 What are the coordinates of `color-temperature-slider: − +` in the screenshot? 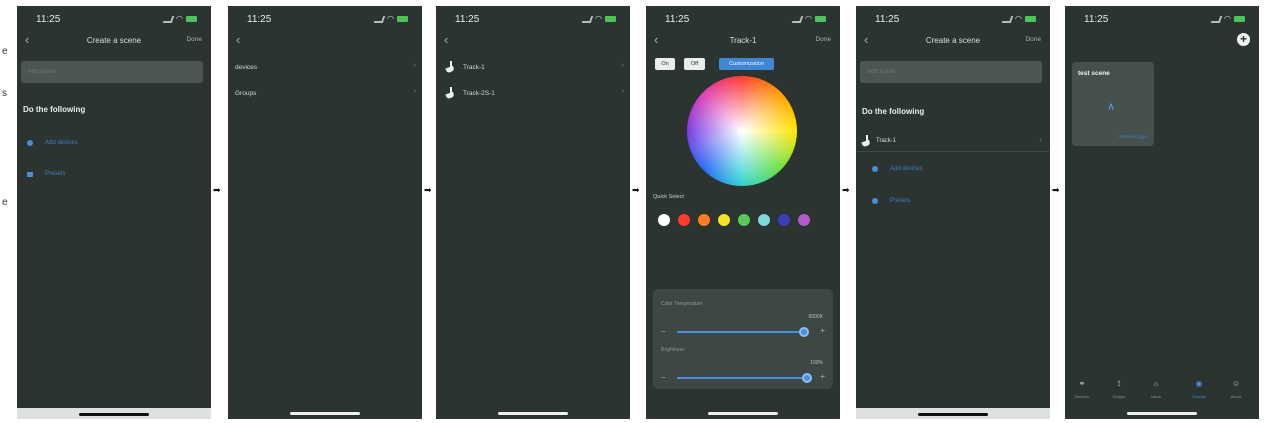 It's located at (743, 331).